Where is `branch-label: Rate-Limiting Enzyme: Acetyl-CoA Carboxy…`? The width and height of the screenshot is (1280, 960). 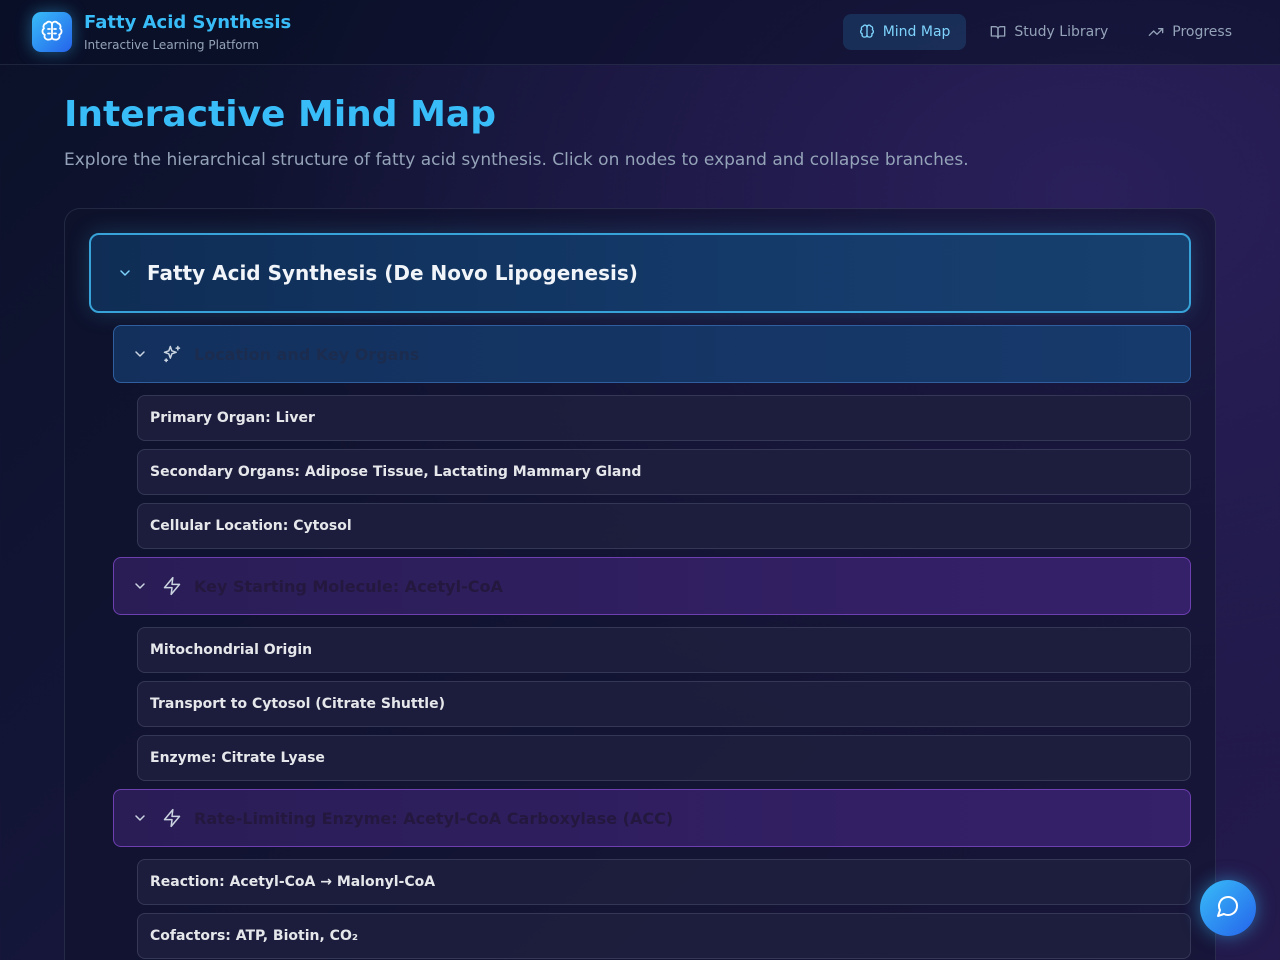 branch-label: Rate-Limiting Enzyme: Acetyl-CoA Carboxy… is located at coordinates (434, 818).